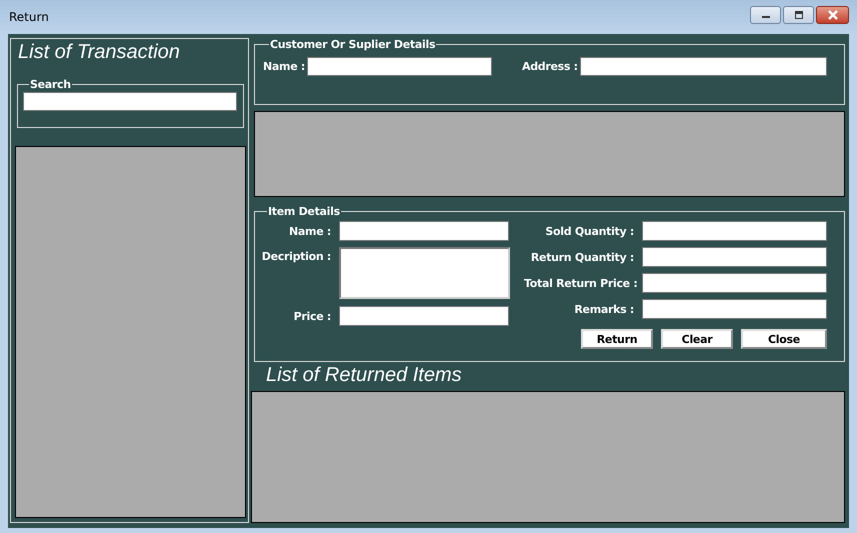  I want to click on customer-list, so click(549, 154).